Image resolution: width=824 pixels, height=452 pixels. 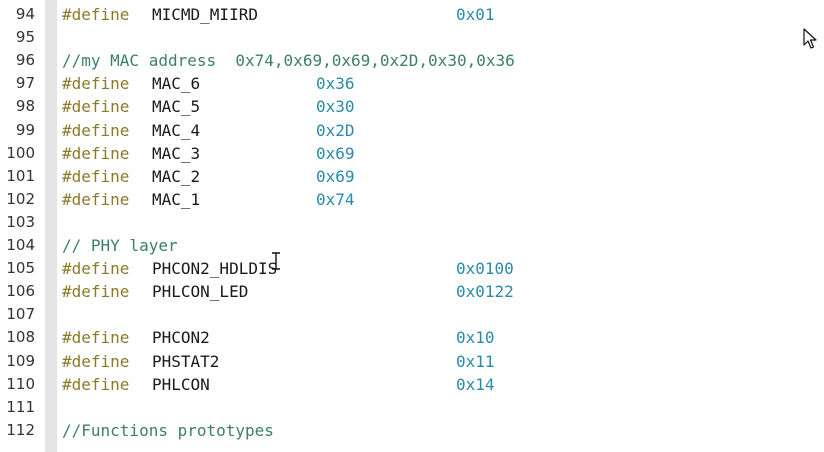 What do you see at coordinates (186, 361) in the screenshot?
I see `macro-name: PHSTAT2` at bounding box center [186, 361].